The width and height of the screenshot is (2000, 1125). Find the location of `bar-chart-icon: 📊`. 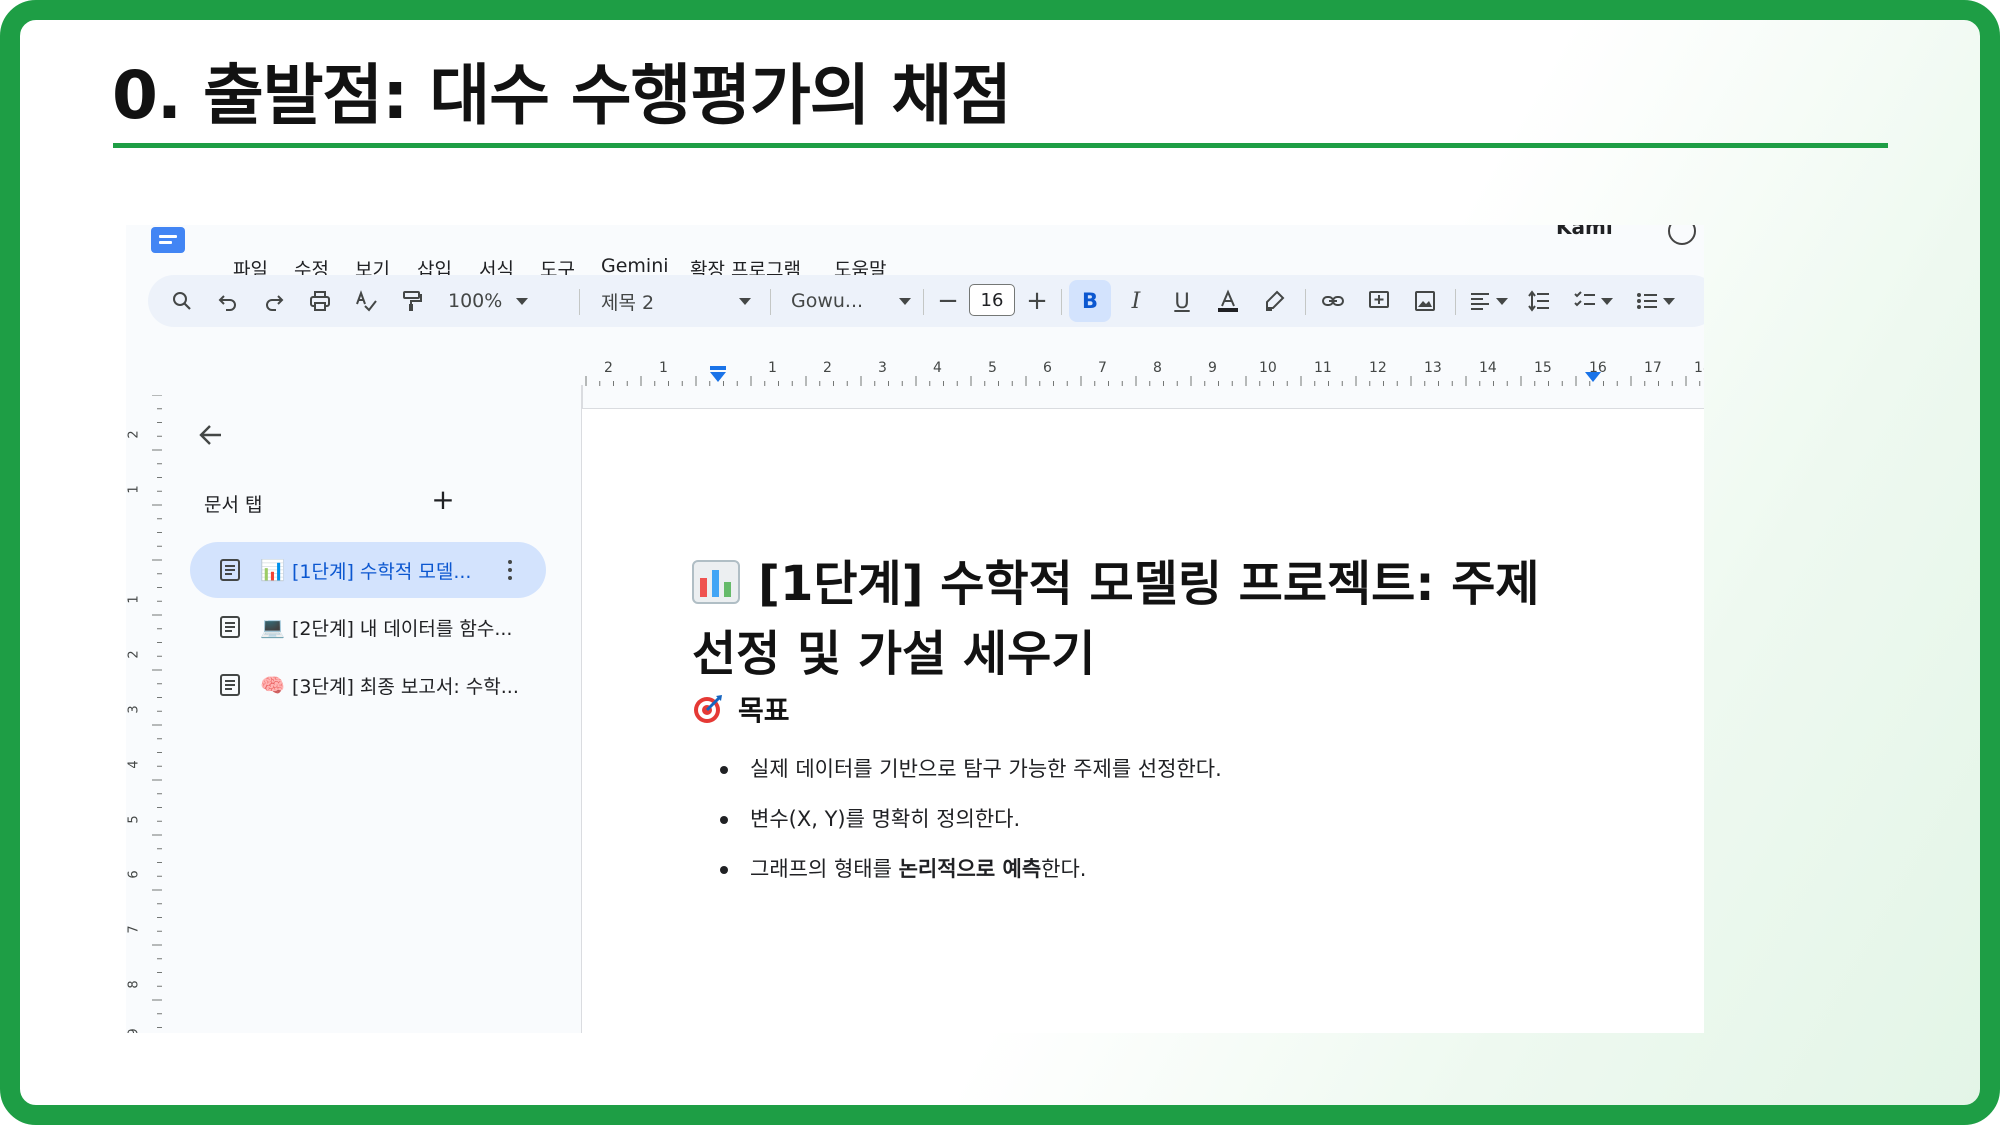

bar-chart-icon: 📊 is located at coordinates (272, 570).